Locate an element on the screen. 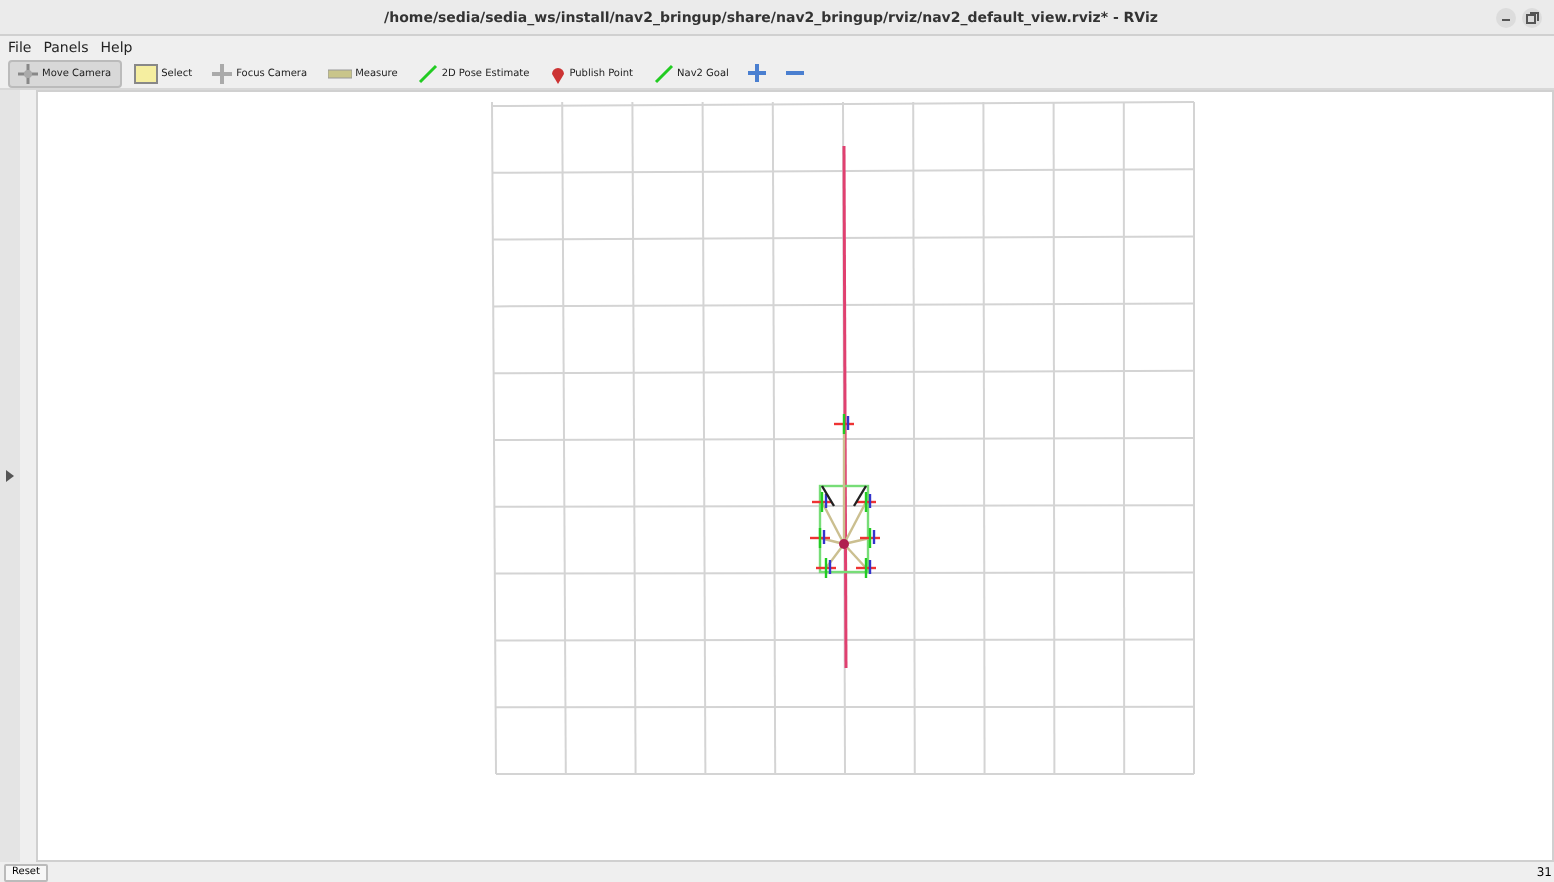 This screenshot has height=882, width=1554. minimize-button is located at coordinates (1506, 17).